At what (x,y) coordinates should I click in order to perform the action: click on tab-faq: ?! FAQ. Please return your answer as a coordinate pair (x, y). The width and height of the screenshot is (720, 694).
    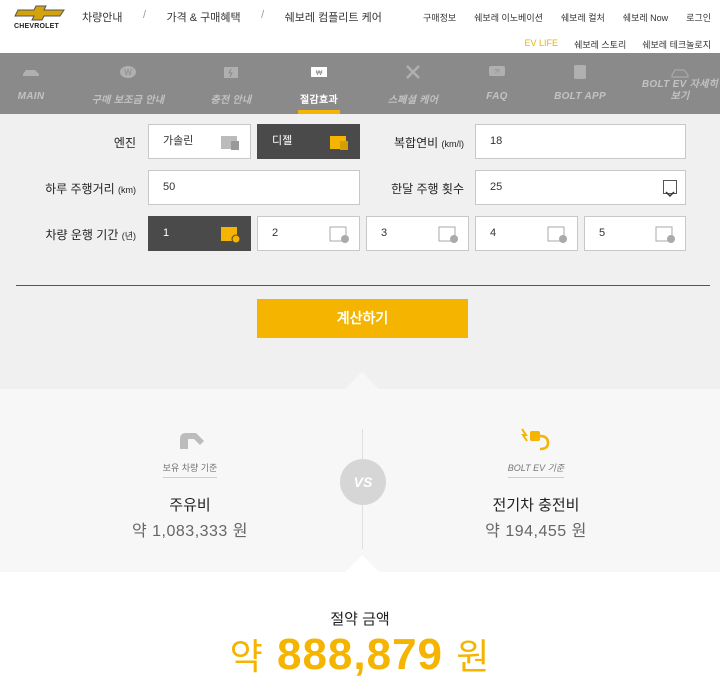
    Looking at the image, I should click on (497, 83).